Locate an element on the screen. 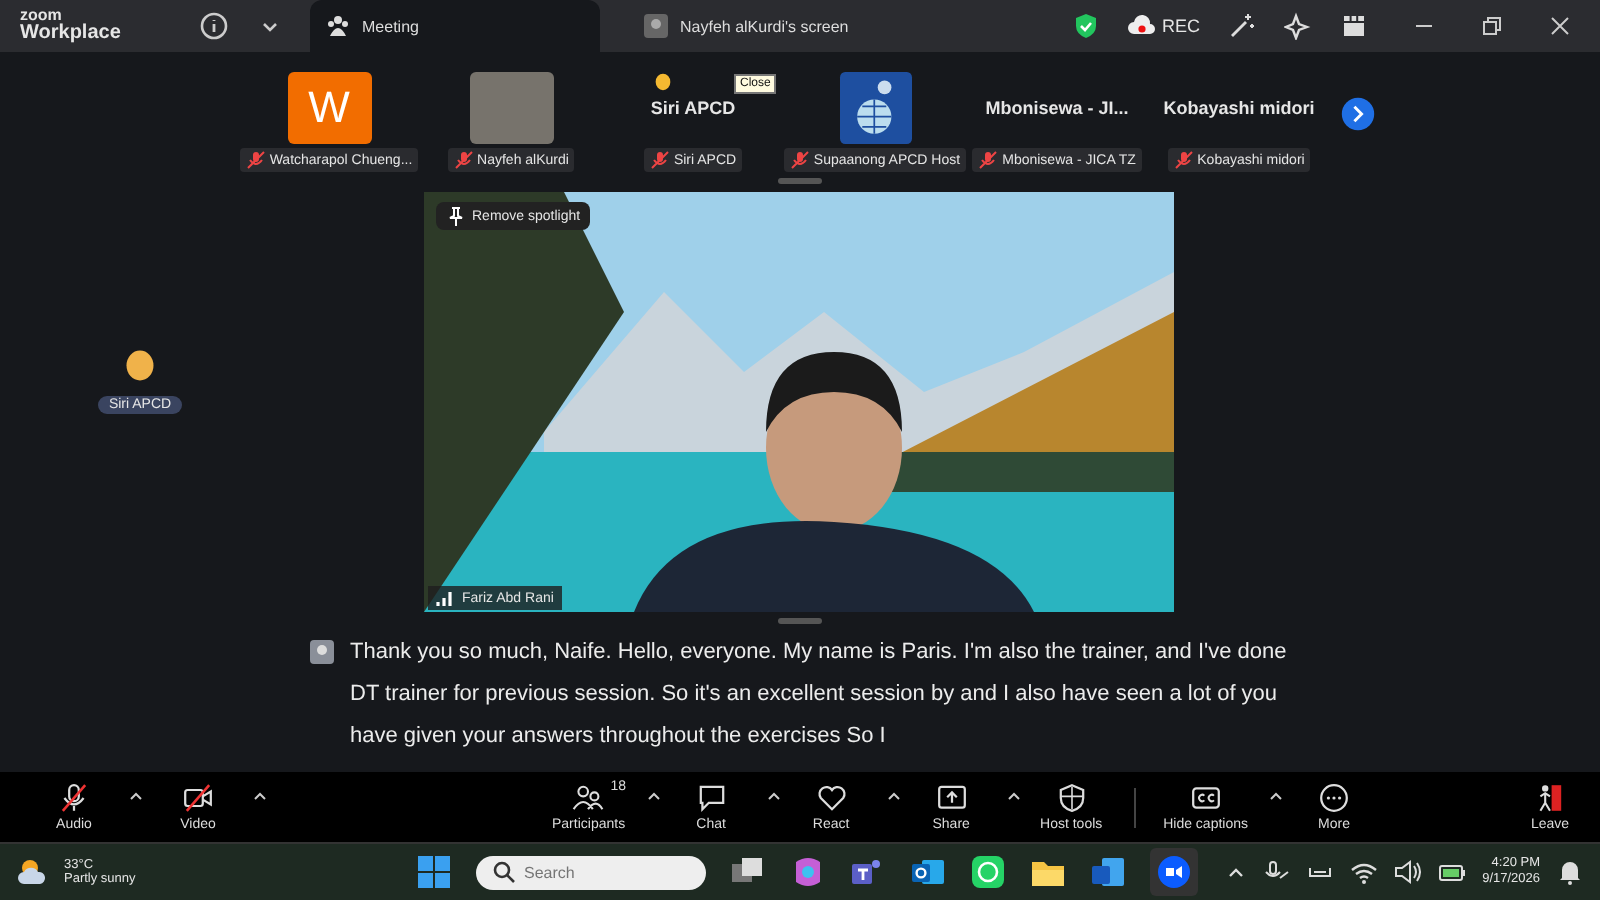 The image size is (1600, 900). cloud-icon is located at coordinates (1141, 26).